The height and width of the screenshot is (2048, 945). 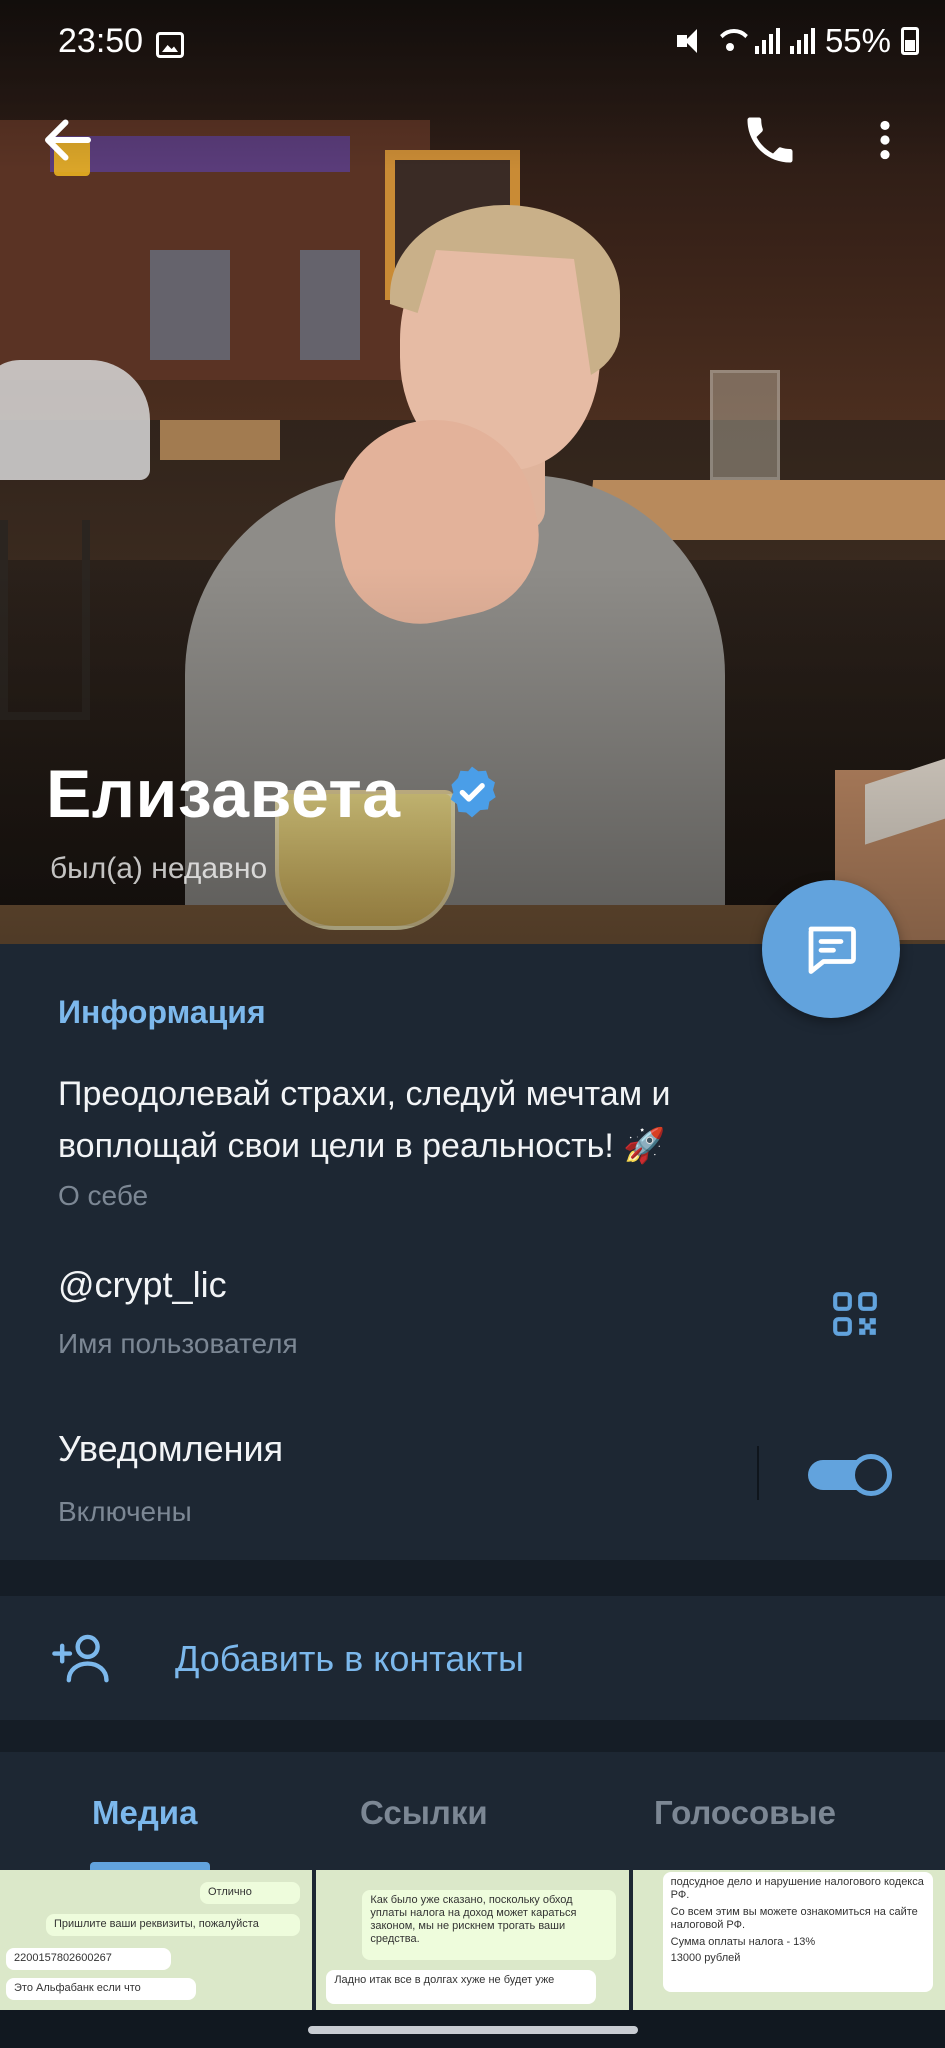 What do you see at coordinates (170, 1449) in the screenshot?
I see `notifications-title: Уведомления` at bounding box center [170, 1449].